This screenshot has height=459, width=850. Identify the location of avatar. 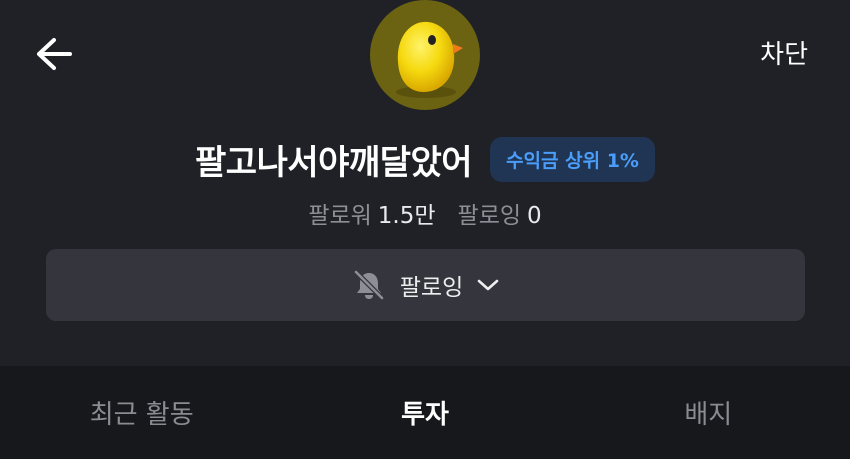
(425, 55).